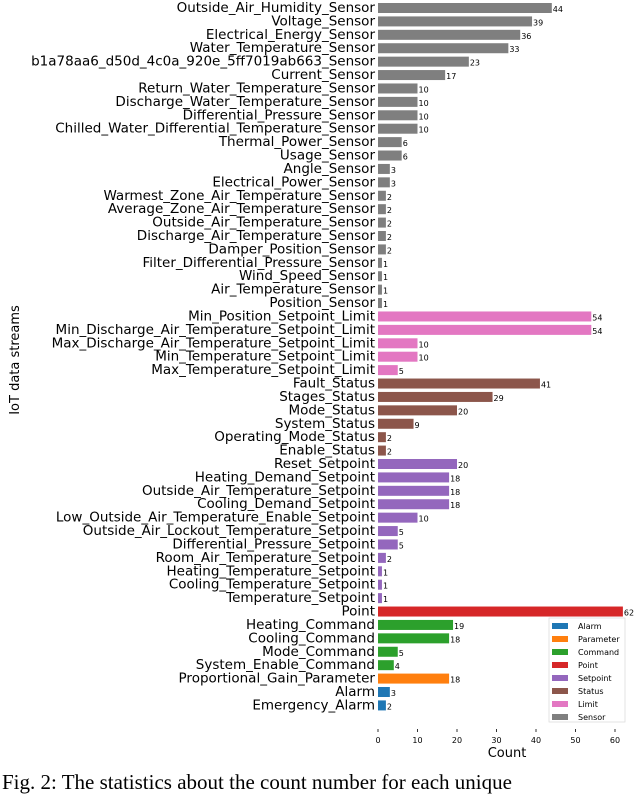  I want to click on x-axis-label: Count, so click(507, 753).